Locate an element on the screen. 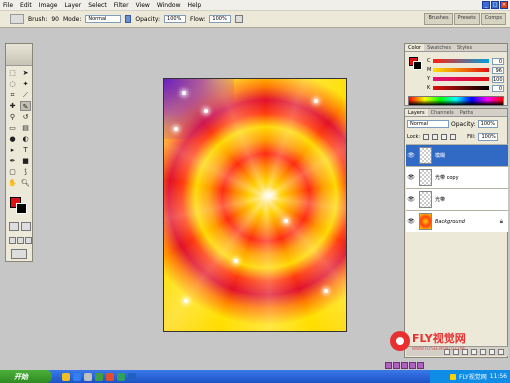 The height and width of the screenshot is (383, 510). well-tab-presets: Presets is located at coordinates (466, 19).